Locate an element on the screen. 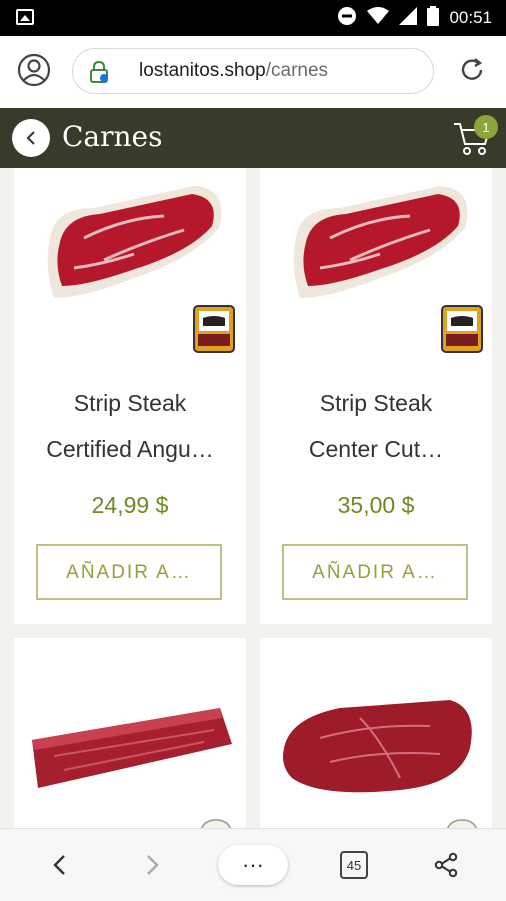 The width and height of the screenshot is (506, 901). reload-icon is located at coordinates (472, 70).